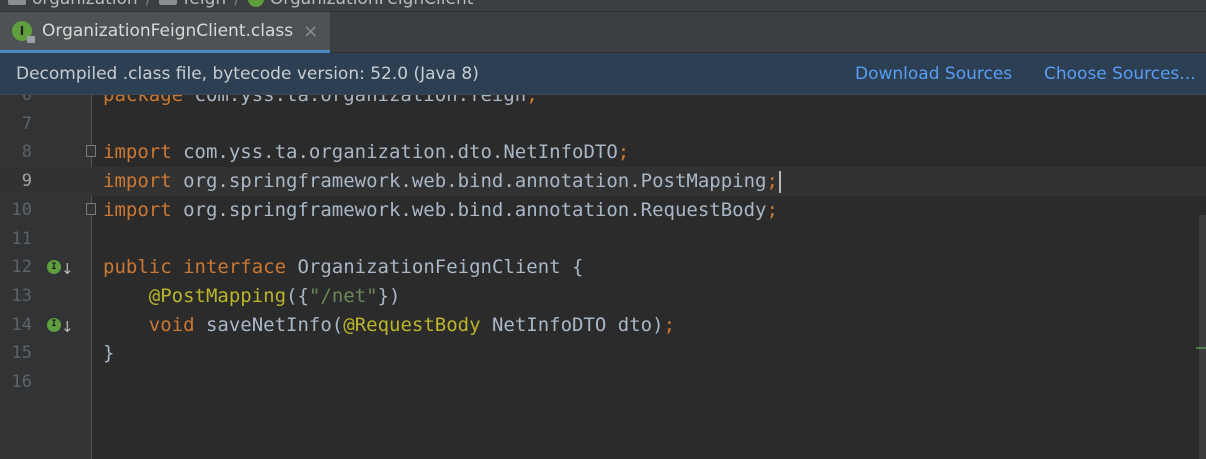 The image size is (1206, 459). What do you see at coordinates (603, 32) in the screenshot?
I see `editor-tab-bar: I OrganizationFeignClient.class ×` at bounding box center [603, 32].